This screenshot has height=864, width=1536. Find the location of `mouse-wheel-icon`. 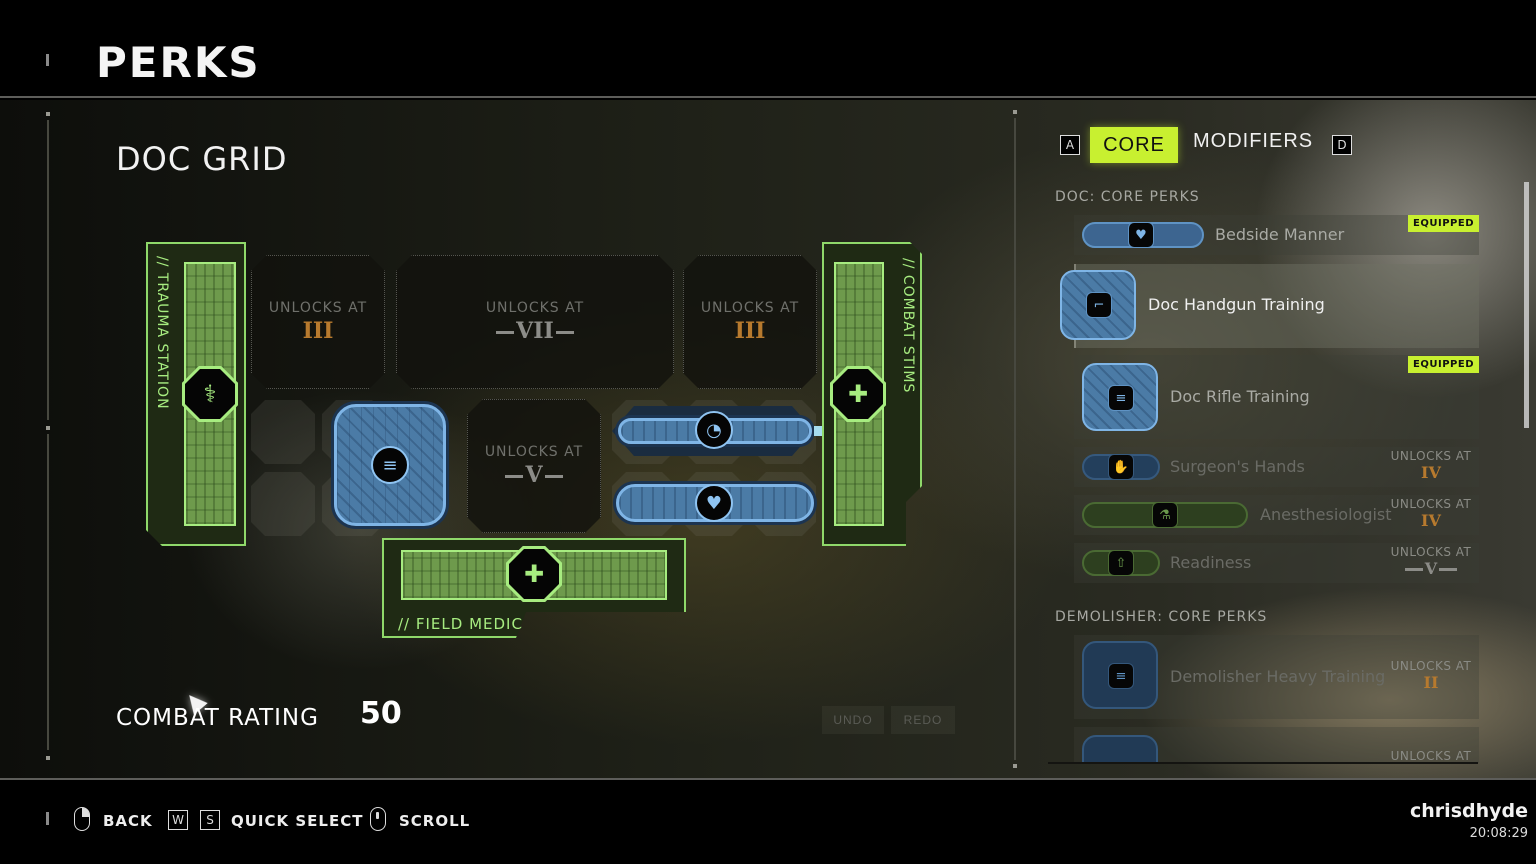

mouse-wheel-icon is located at coordinates (378, 819).